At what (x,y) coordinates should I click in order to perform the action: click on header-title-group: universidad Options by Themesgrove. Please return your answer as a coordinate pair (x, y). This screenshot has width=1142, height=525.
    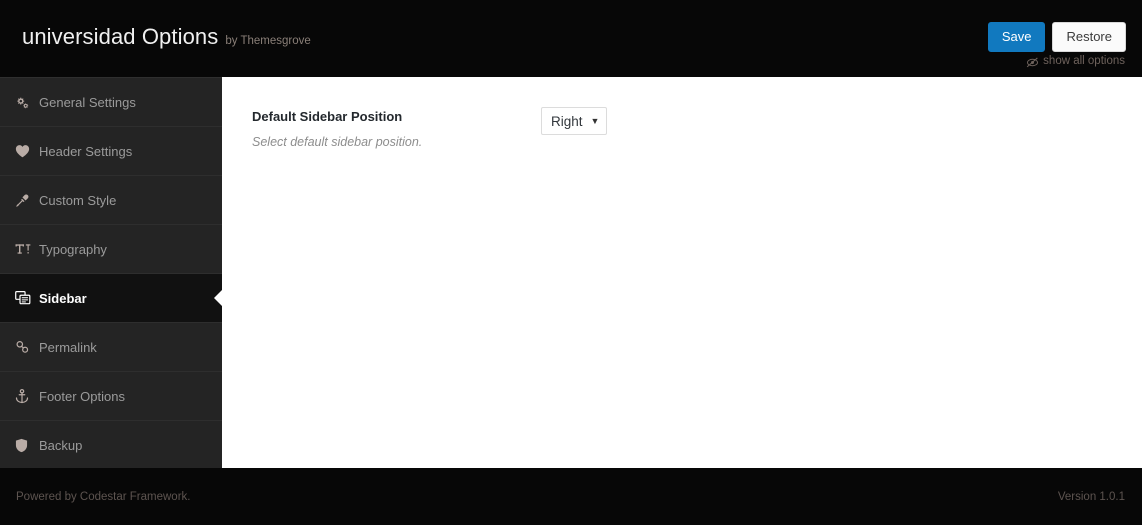
    Looking at the image, I should click on (166, 37).